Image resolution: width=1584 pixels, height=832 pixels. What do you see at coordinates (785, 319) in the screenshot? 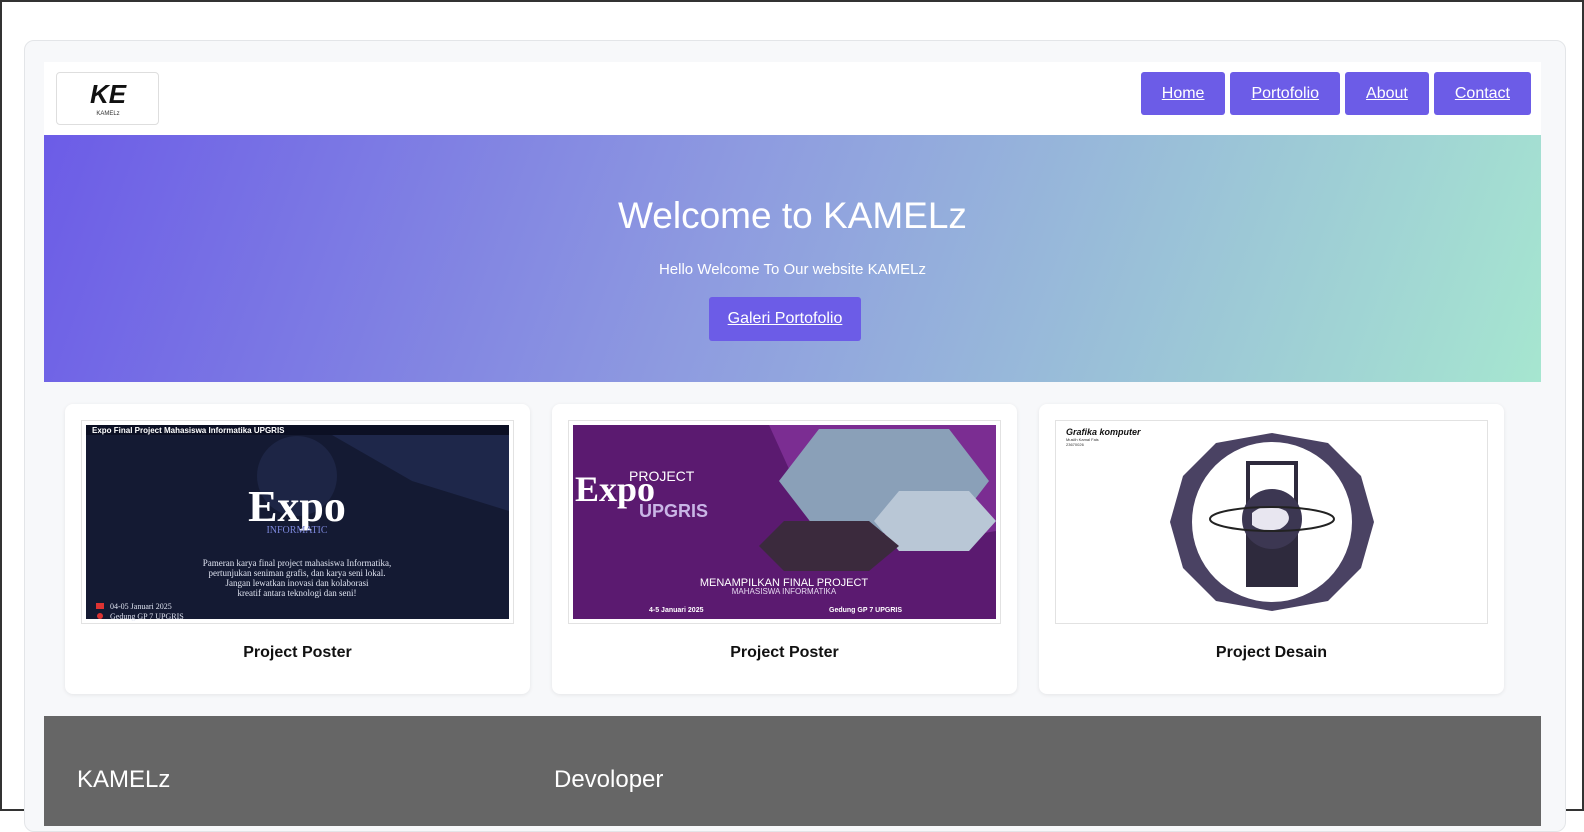
I see `galeri-portofolio-button: Galeri Portofolio` at bounding box center [785, 319].